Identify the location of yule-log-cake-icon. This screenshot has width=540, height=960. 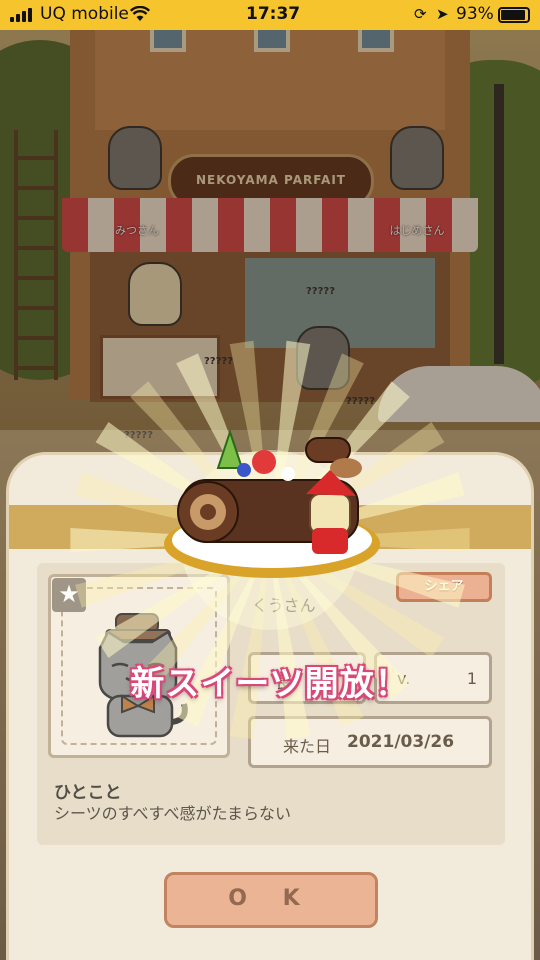
(272, 503).